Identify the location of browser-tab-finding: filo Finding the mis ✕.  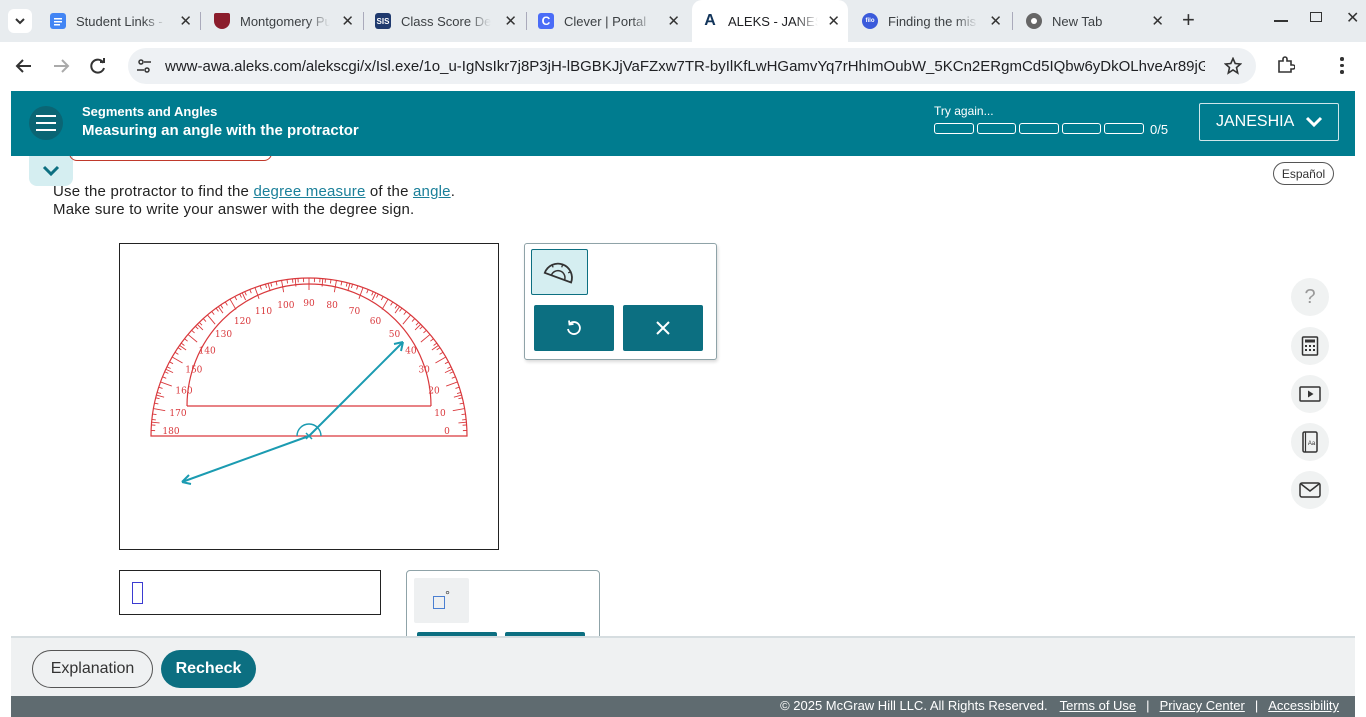
(931, 21).